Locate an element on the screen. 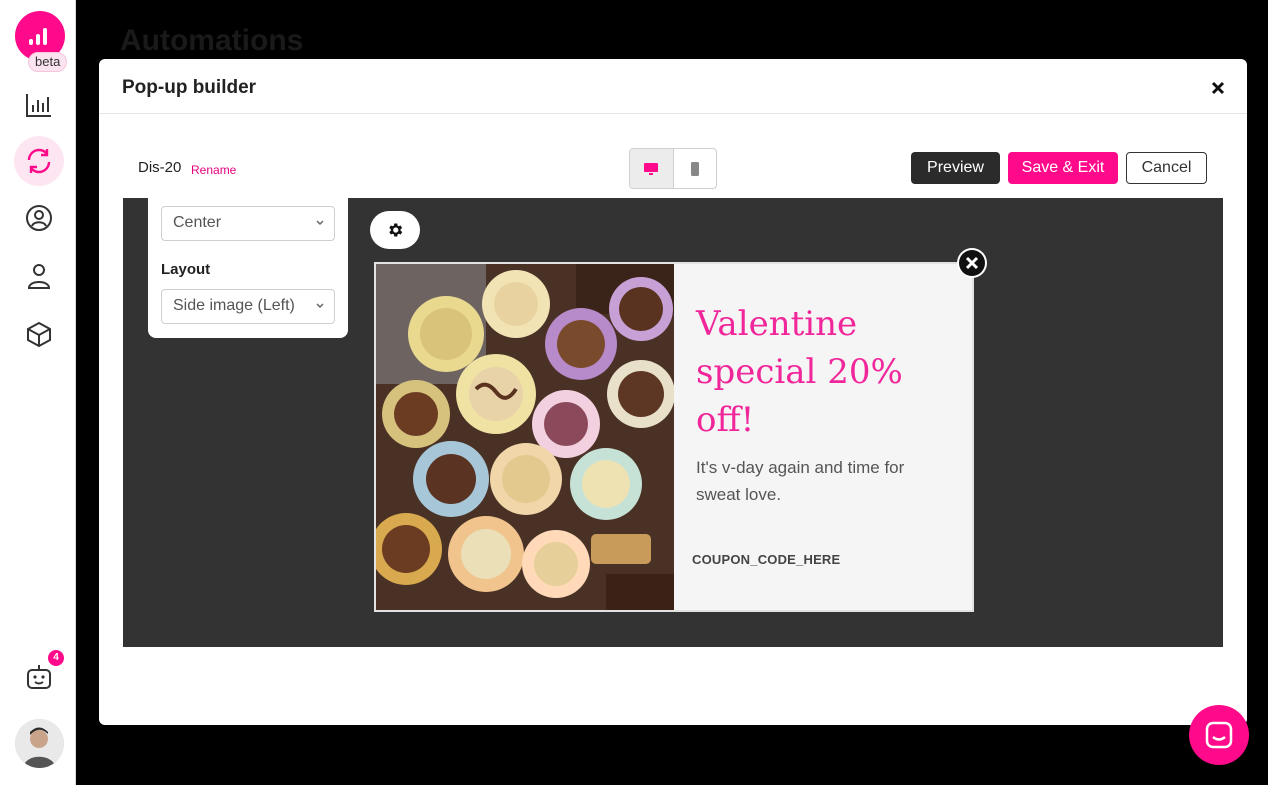 The height and width of the screenshot is (785, 1268). mobile-view-button is located at coordinates (695, 168).